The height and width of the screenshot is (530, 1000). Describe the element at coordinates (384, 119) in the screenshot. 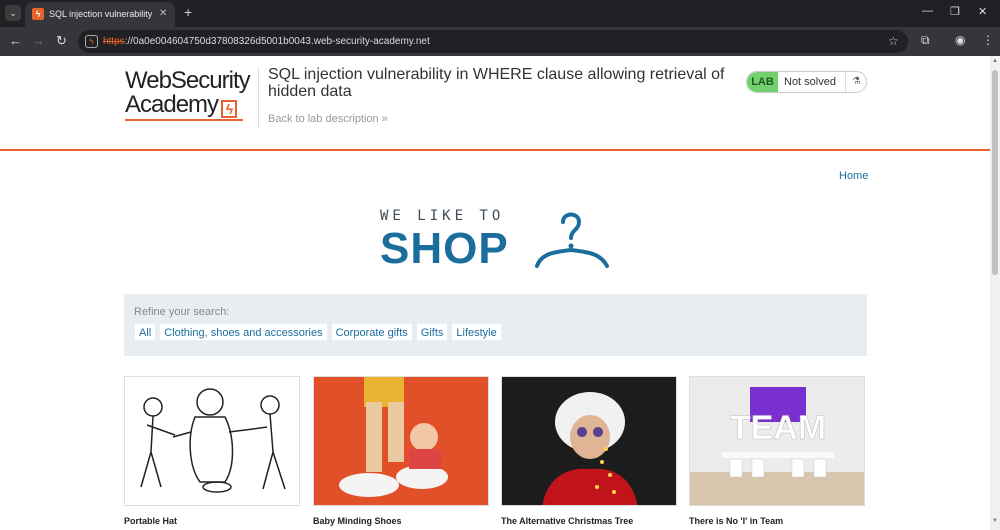

I see `double-chevron-icon: »` at that location.